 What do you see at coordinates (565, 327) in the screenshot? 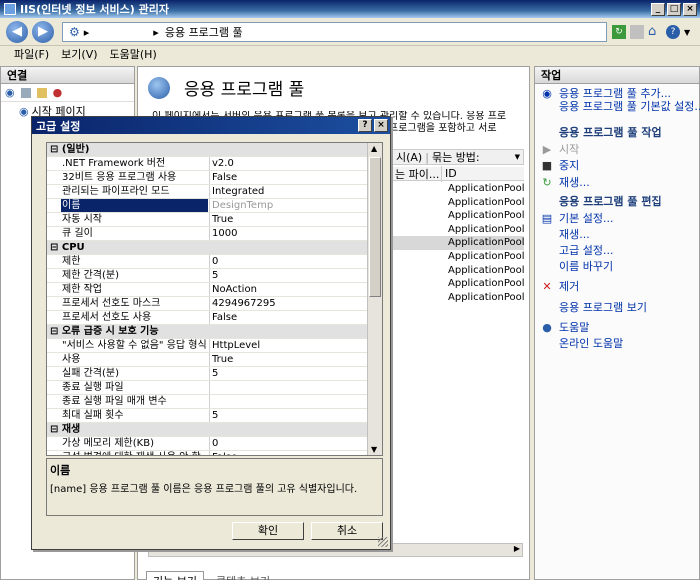
I see `help-link: ● 도움말` at bounding box center [565, 327].